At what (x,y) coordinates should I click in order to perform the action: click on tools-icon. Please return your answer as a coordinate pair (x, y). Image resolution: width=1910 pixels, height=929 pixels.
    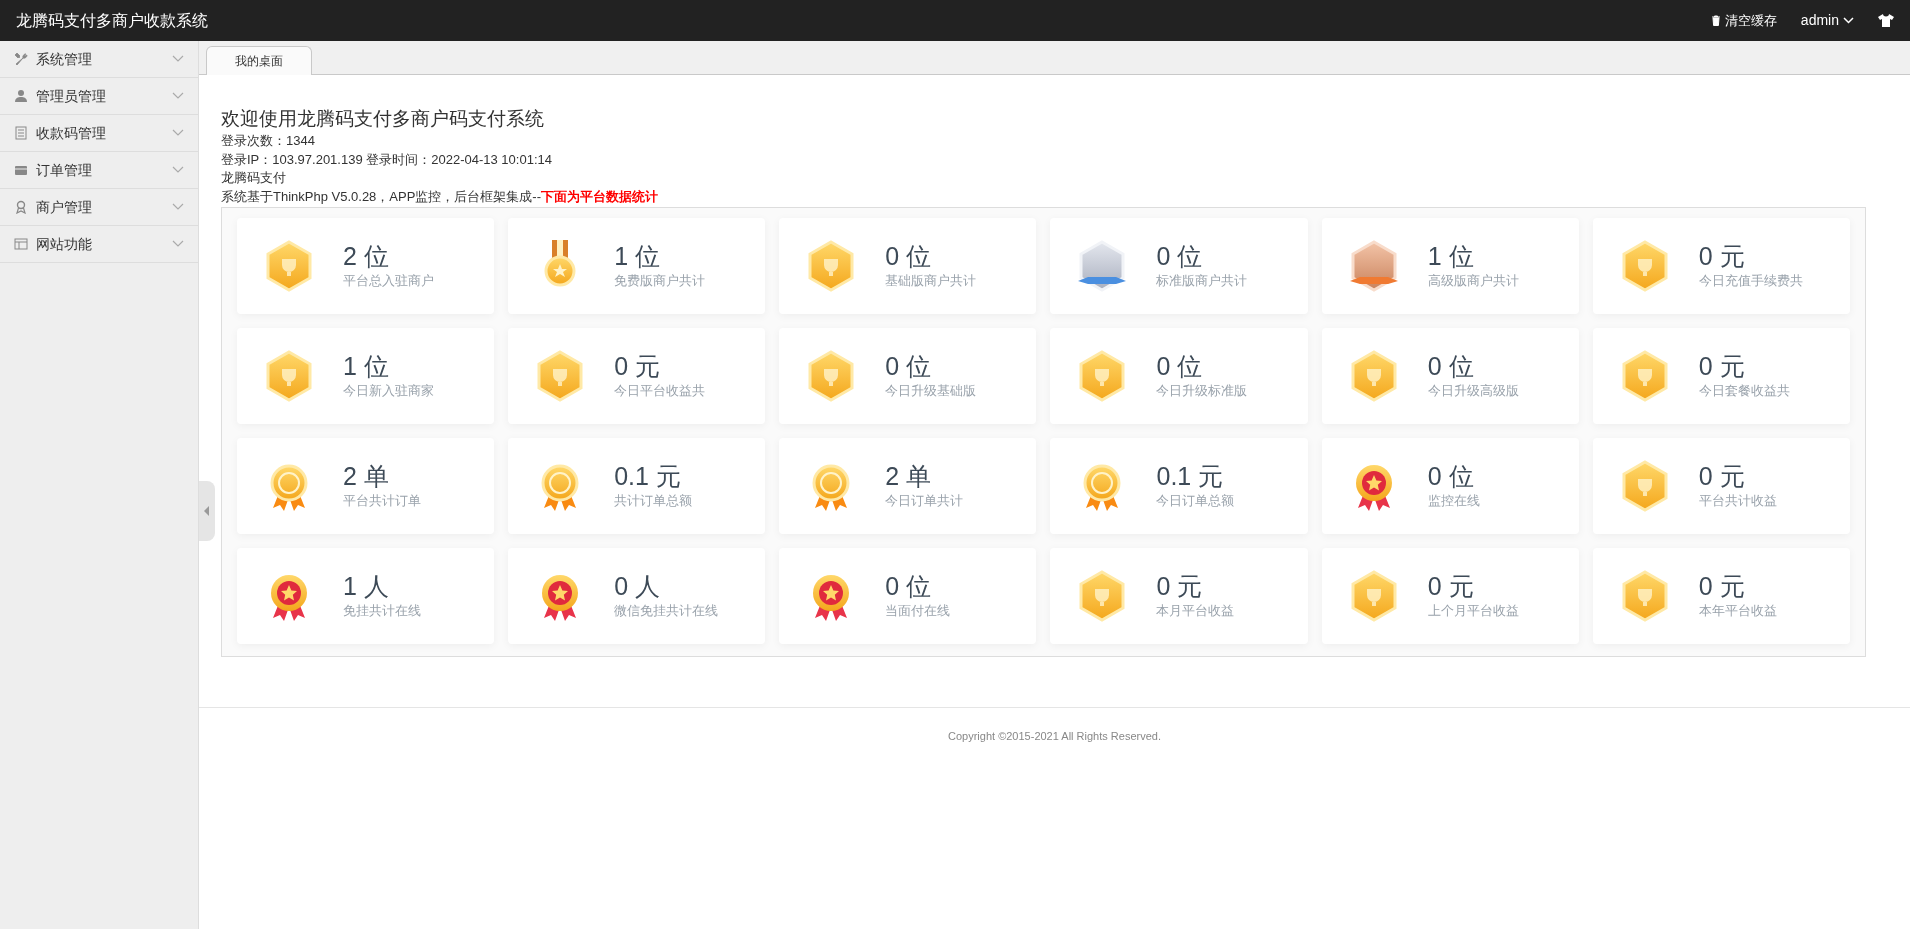
    Looking at the image, I should click on (21, 59).